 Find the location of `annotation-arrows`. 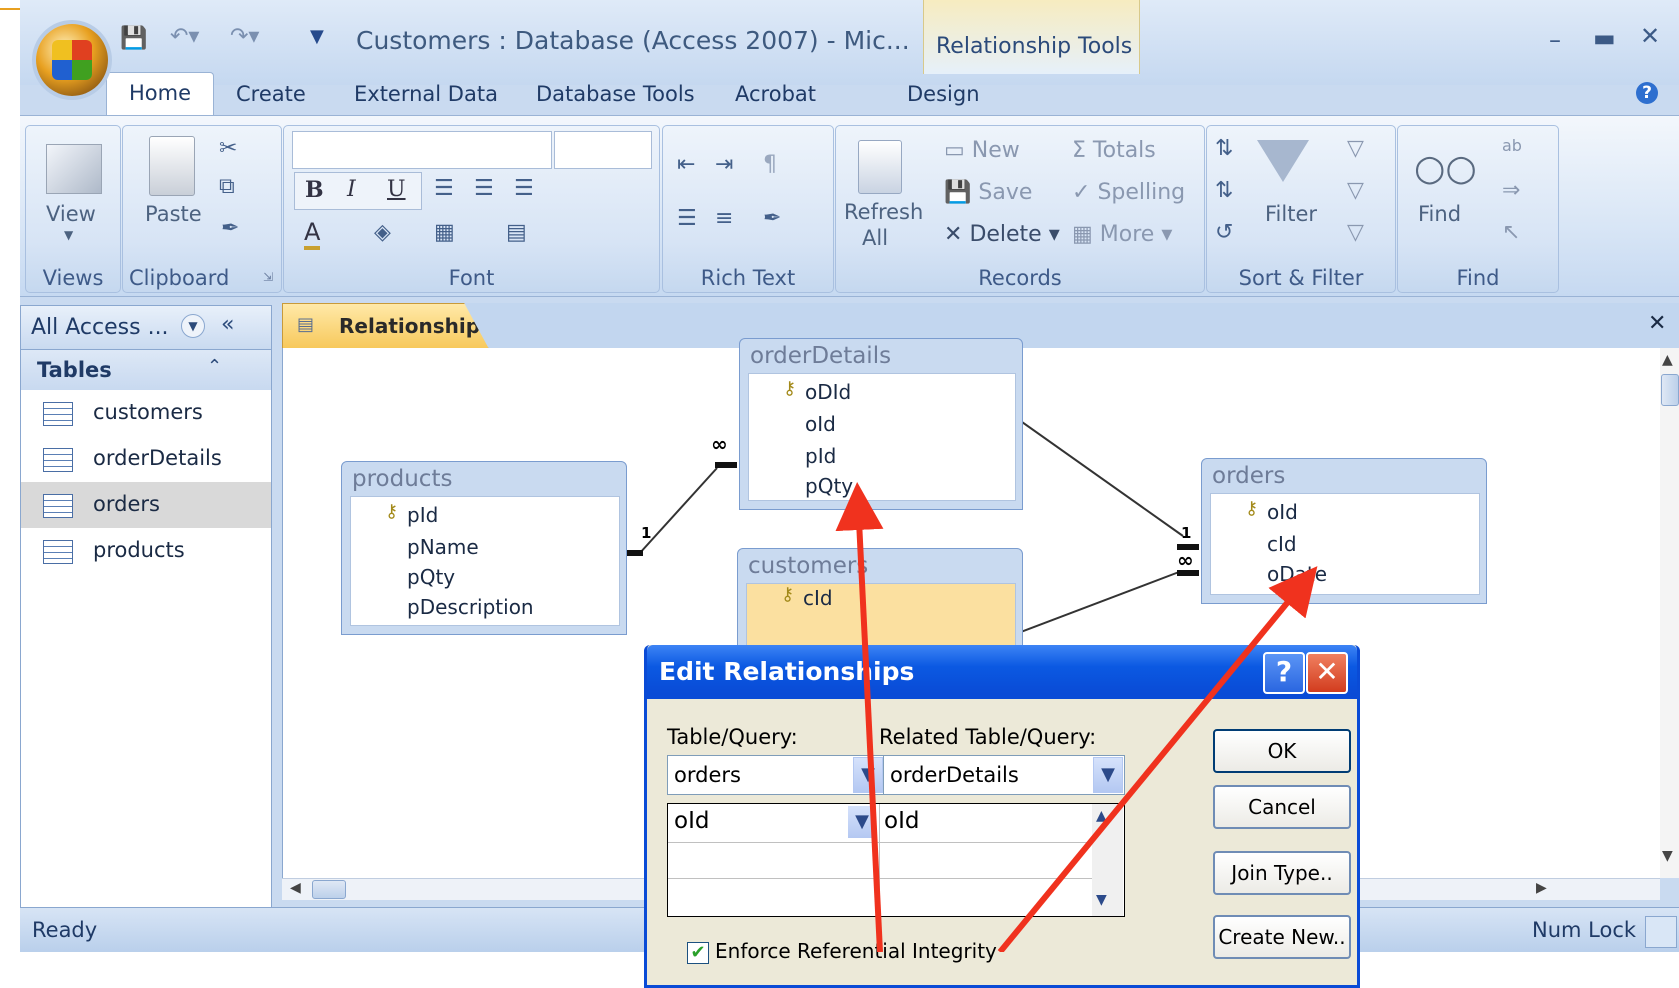

annotation-arrows is located at coordinates (1076, 717).